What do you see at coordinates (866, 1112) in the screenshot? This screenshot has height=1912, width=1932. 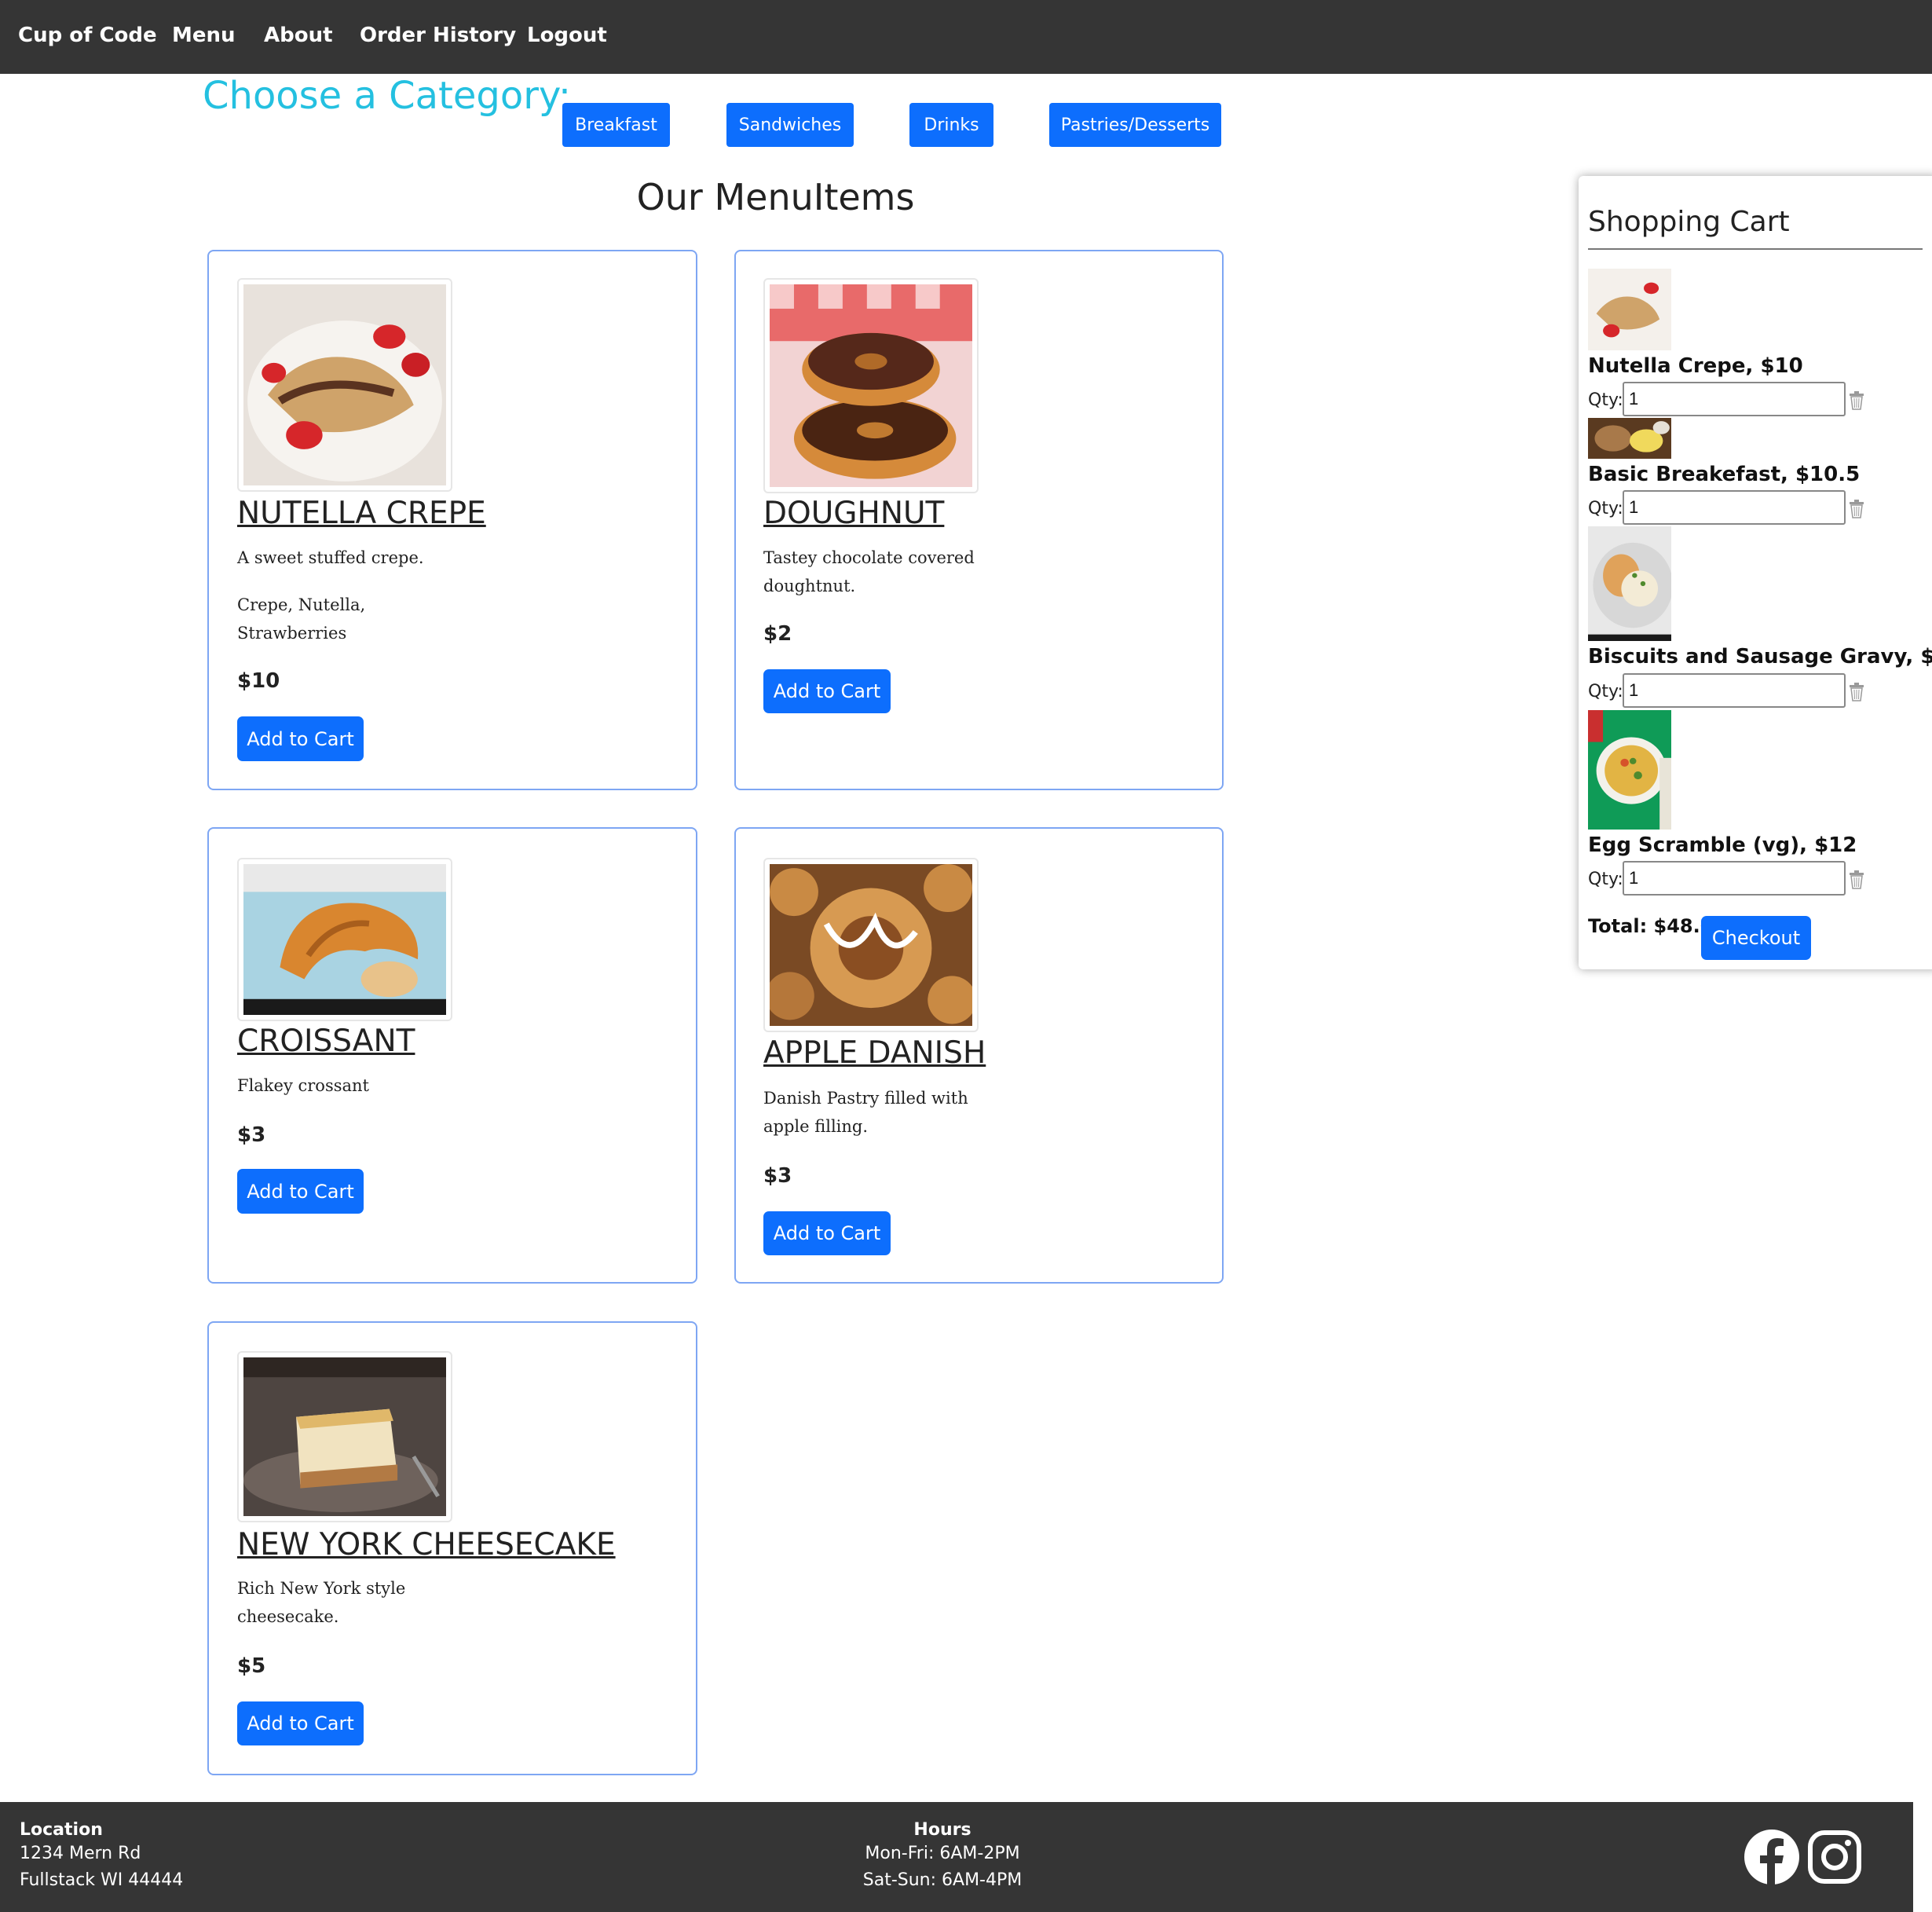 I see `item-description: Danish Pastry filled with apple filling.` at bounding box center [866, 1112].